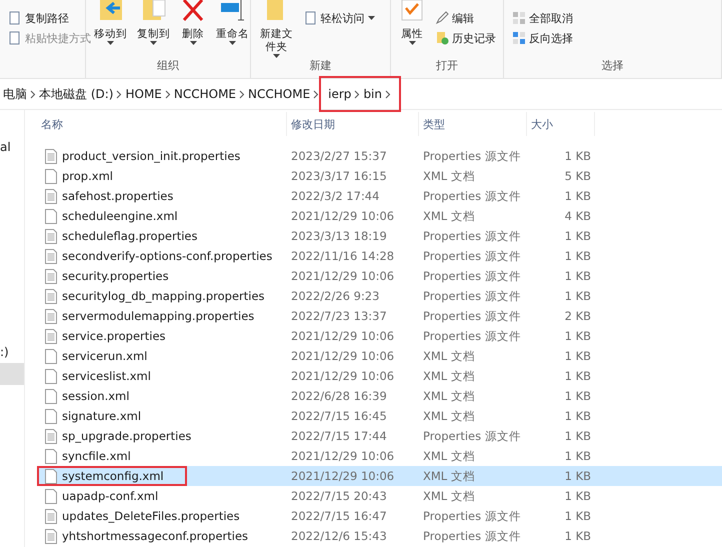  Describe the element at coordinates (162, 456) in the screenshot. I see `file-name: syncfile.xml` at that location.